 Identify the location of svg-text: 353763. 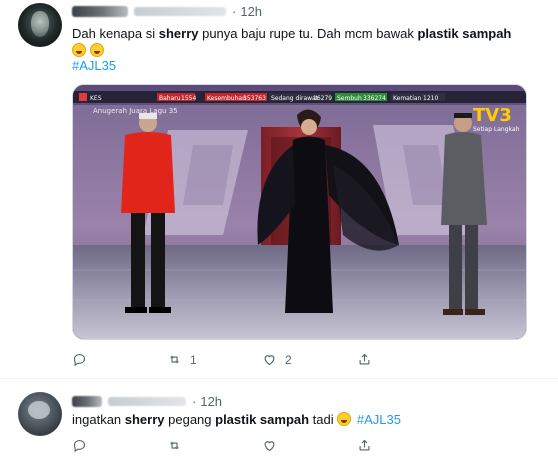
(254, 98).